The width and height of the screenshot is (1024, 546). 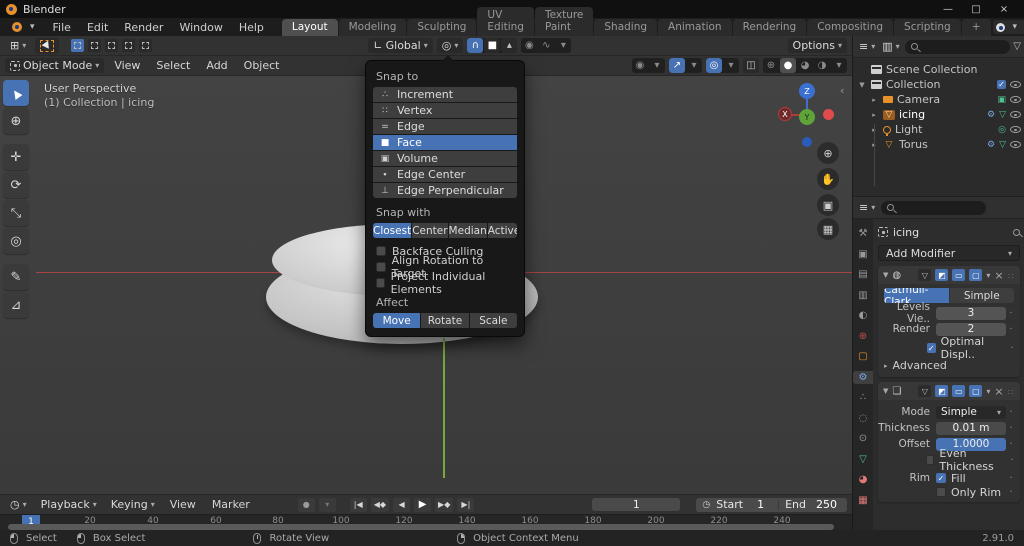 What do you see at coordinates (863, 438) in the screenshot?
I see `tab-constraints: ⊙` at bounding box center [863, 438].